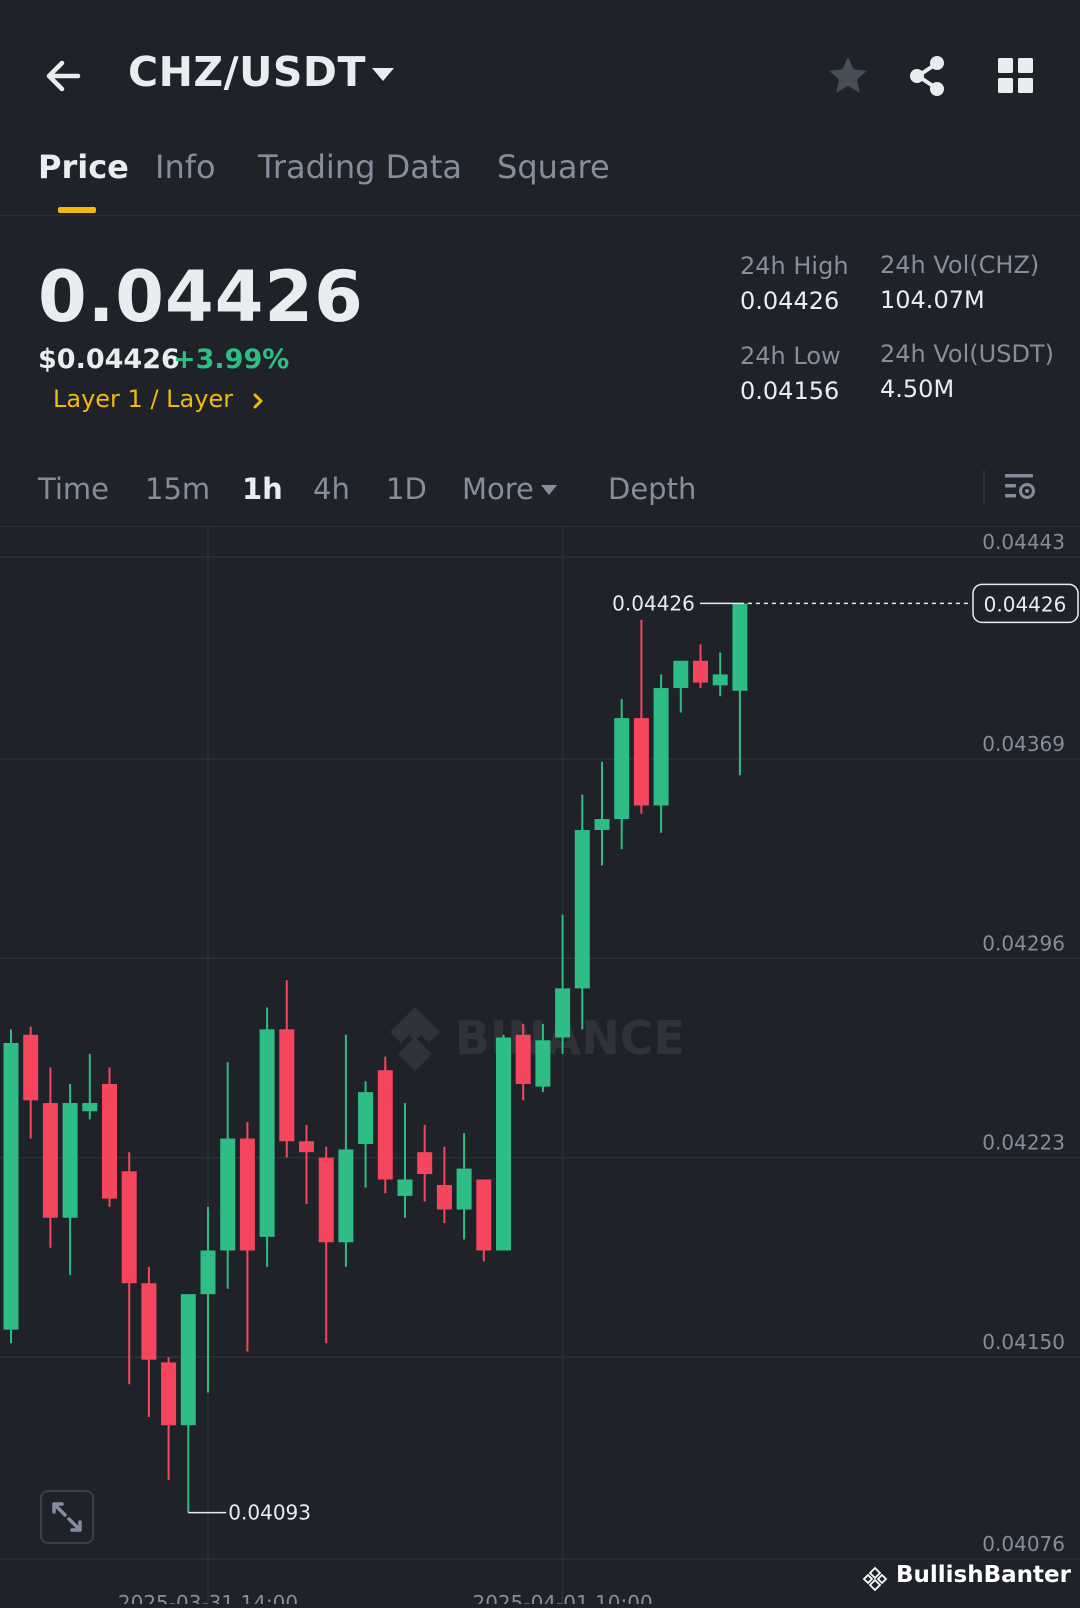 The width and height of the screenshot is (1080, 1608). I want to click on current-price-label: 0.04426, so click(1025, 604).